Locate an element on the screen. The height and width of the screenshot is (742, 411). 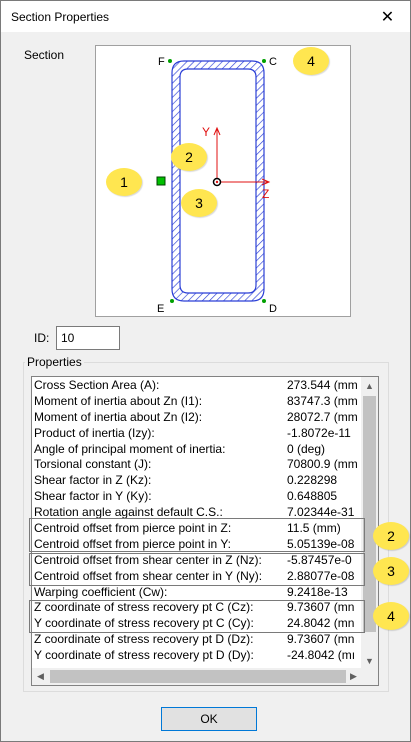
point-e-label: E is located at coordinates (160, 309).